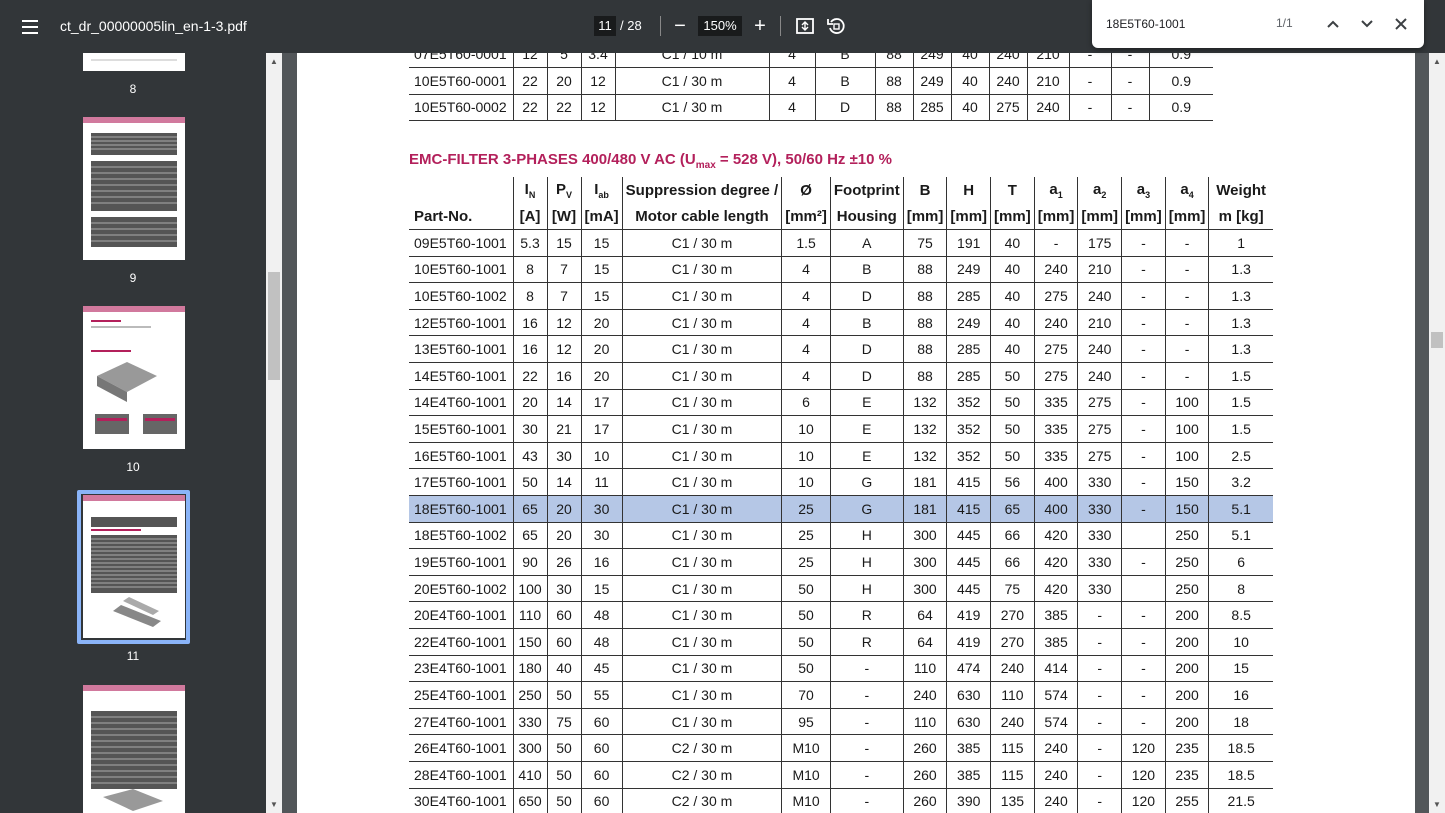 This screenshot has width=1445, height=813. I want to click on zoom-out-icon: −, so click(680, 26).